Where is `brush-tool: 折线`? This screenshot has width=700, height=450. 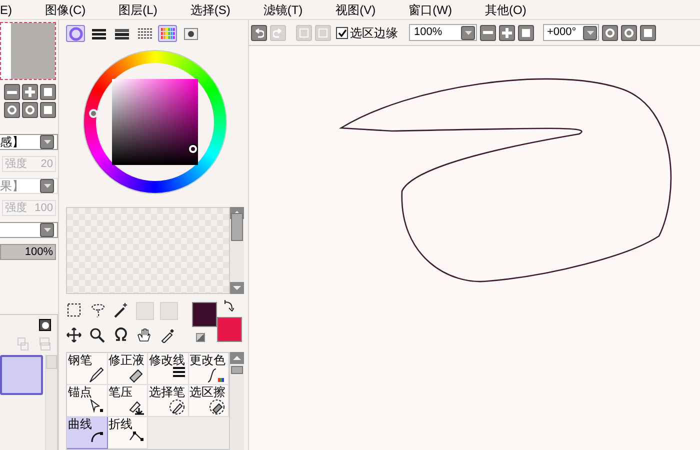 brush-tool: 折线 is located at coordinates (128, 433).